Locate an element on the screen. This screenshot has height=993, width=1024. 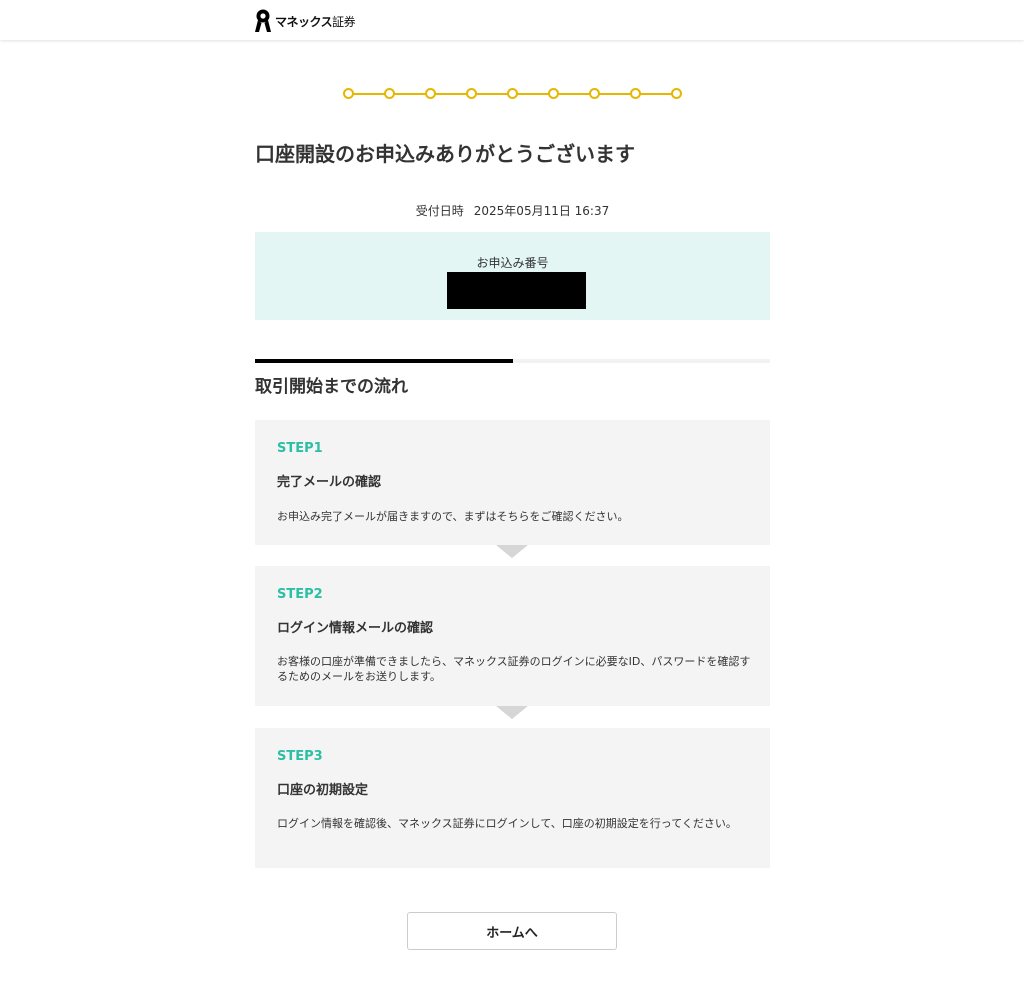
home-button: ホームへ is located at coordinates (512, 931).